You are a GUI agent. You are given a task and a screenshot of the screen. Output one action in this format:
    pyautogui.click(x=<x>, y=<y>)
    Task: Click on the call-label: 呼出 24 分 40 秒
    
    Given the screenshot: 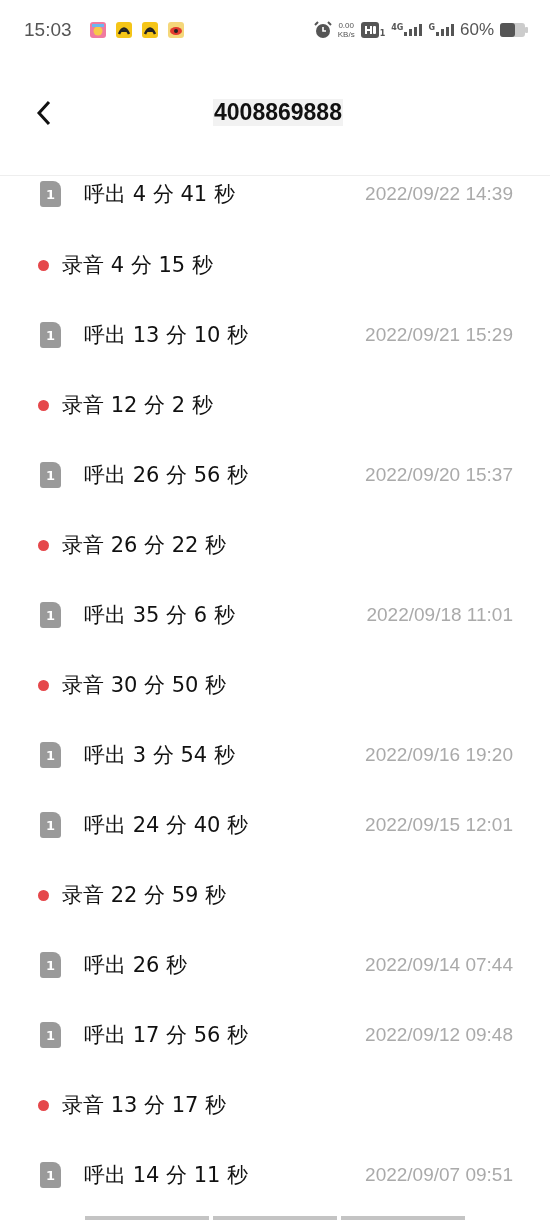 What is the action you would take?
    pyautogui.click(x=167, y=825)
    